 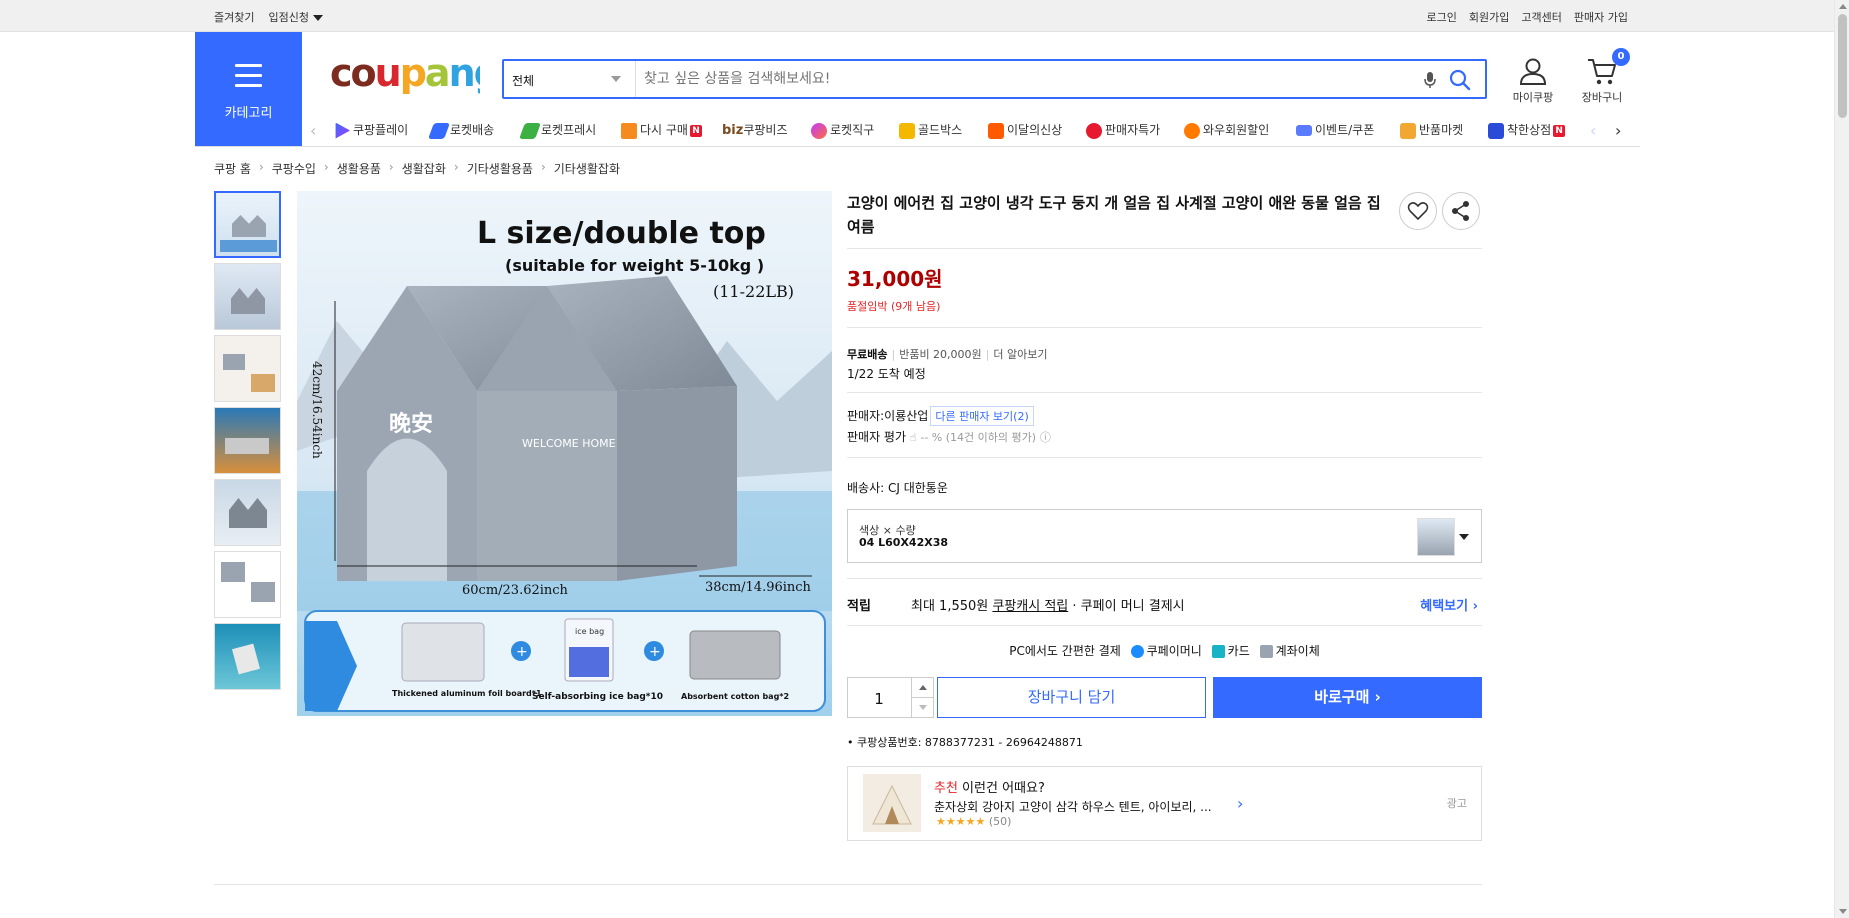 What do you see at coordinates (661, 130) in the screenshot?
I see `nav-item-rebuy: 다시 구매 N` at bounding box center [661, 130].